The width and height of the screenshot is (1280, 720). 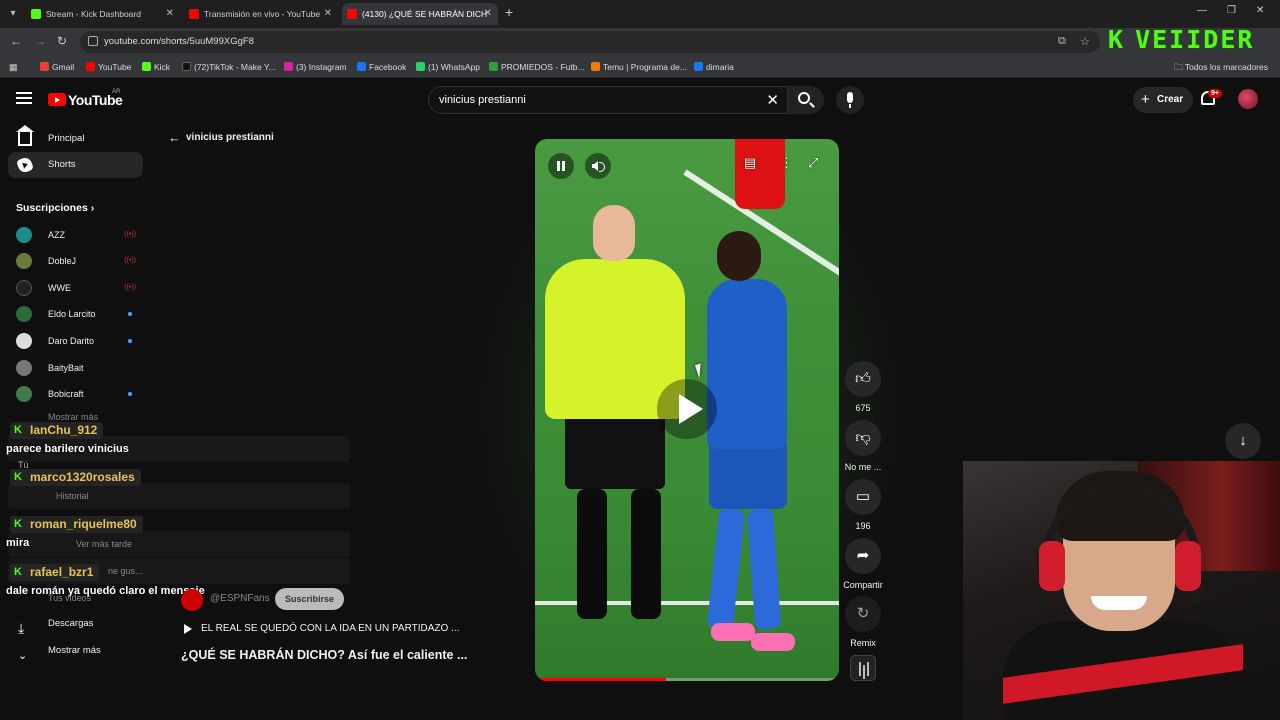 What do you see at coordinates (75, 138) in the screenshot?
I see `sidebar-item-principal: Principal` at bounding box center [75, 138].